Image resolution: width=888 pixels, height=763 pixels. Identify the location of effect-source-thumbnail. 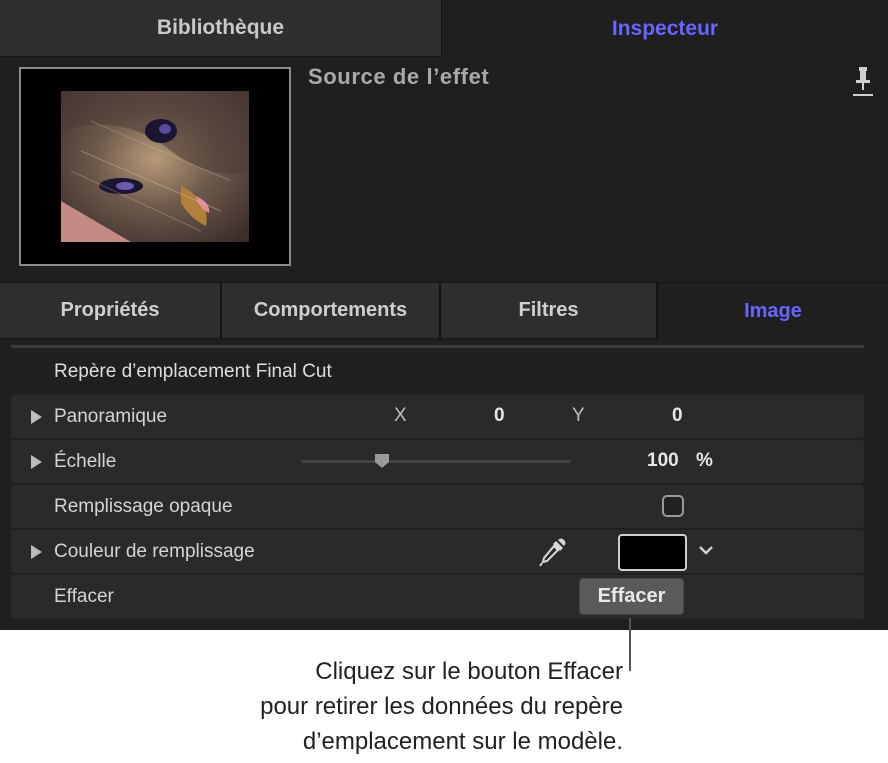
(155, 166).